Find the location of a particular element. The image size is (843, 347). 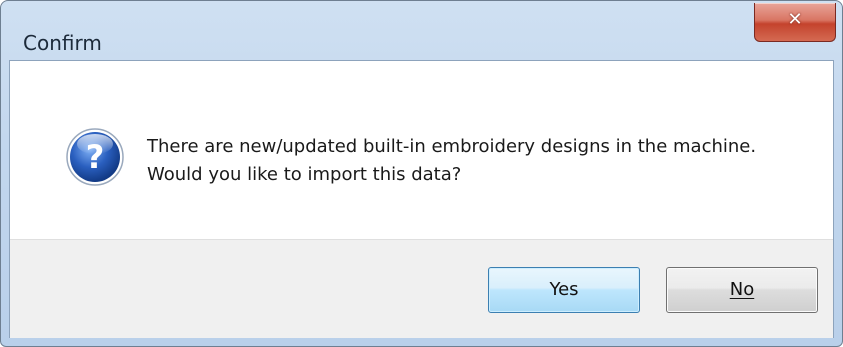

yes-button-label: Yes is located at coordinates (564, 289).